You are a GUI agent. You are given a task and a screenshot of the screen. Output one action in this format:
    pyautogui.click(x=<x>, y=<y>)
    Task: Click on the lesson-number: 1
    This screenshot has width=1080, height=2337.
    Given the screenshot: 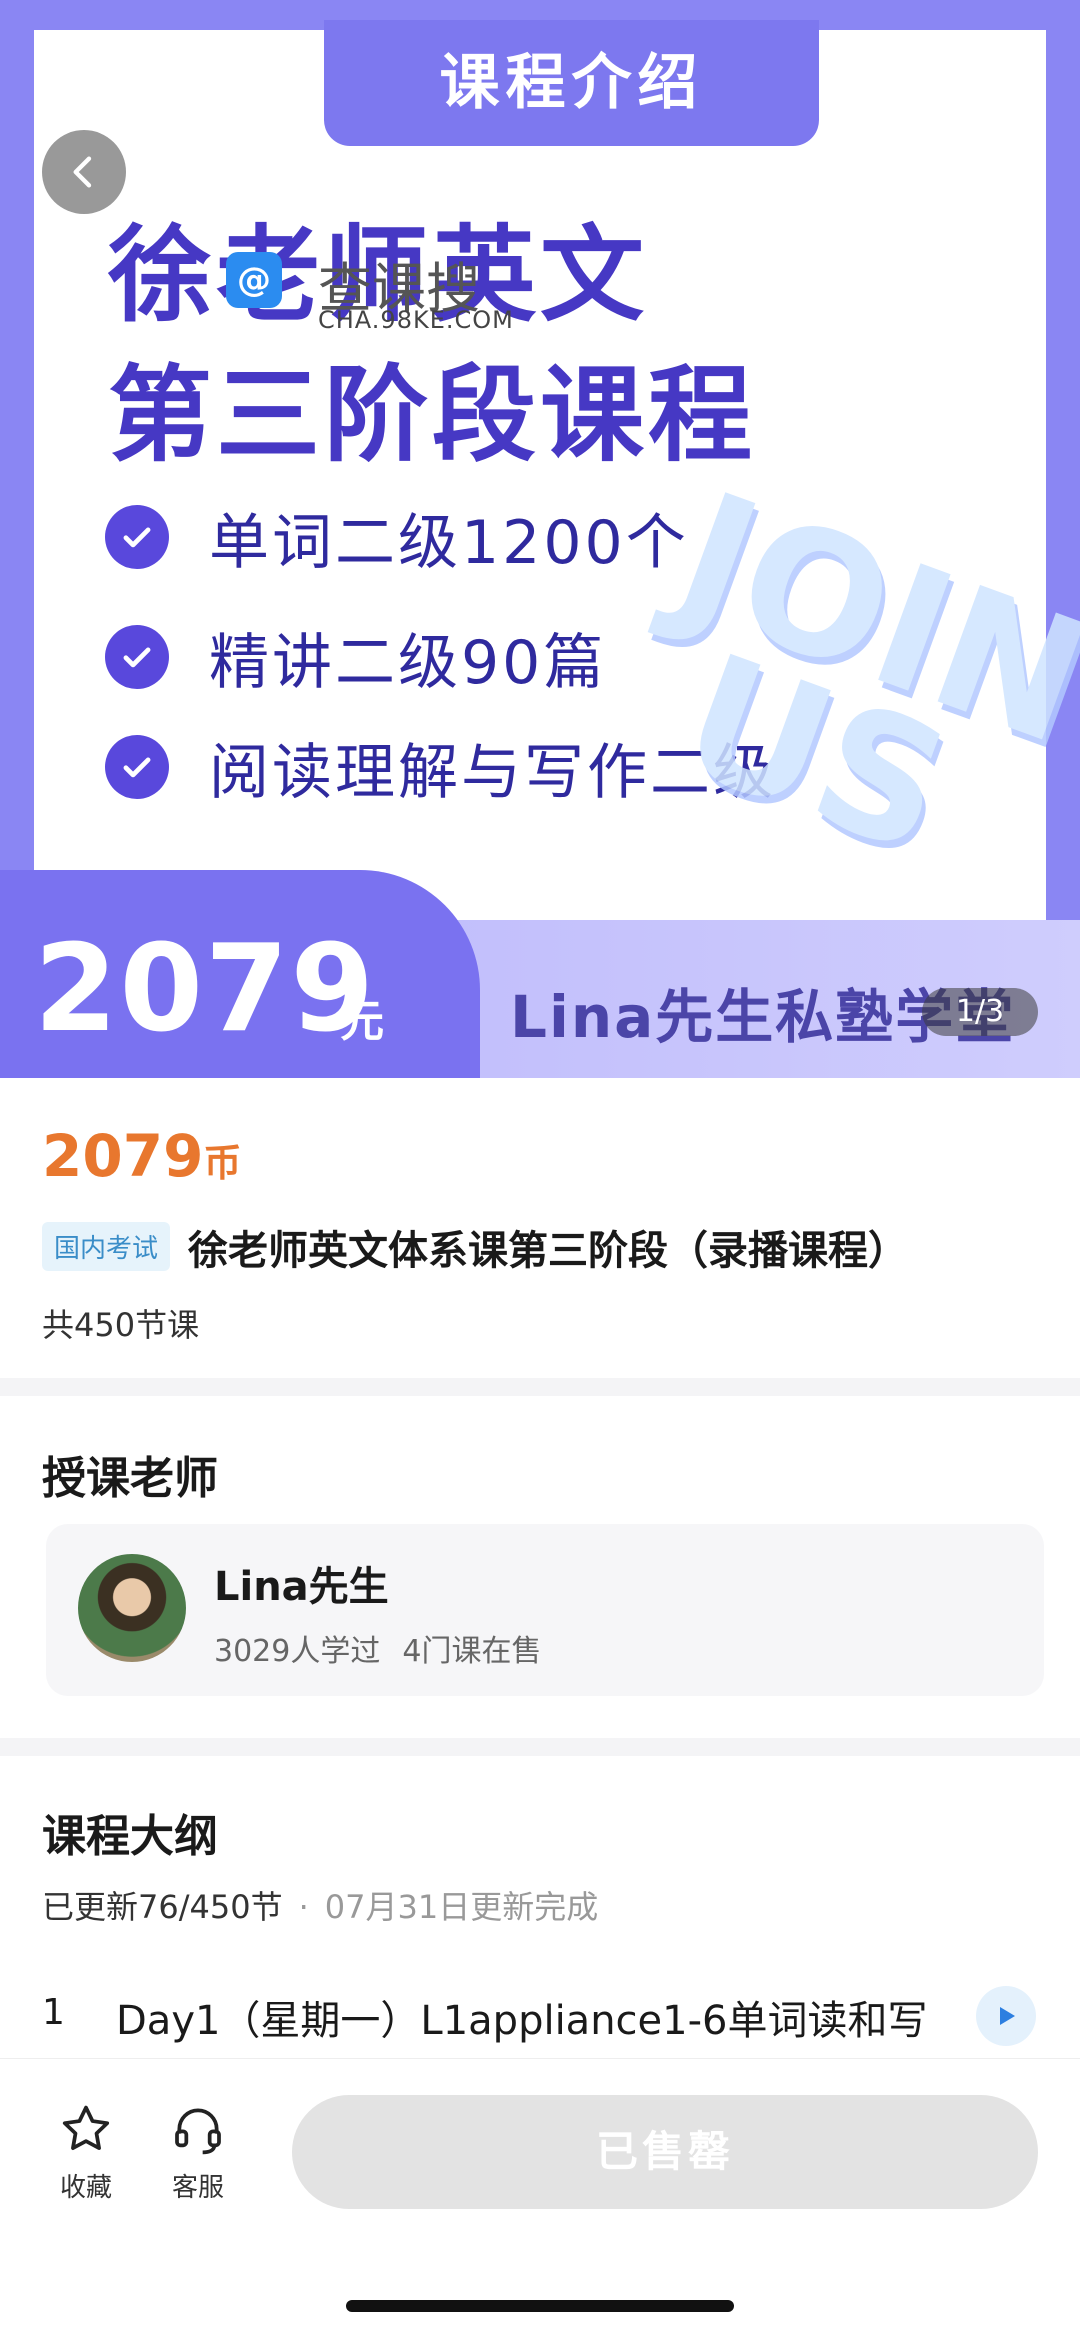 What is the action you would take?
    pyautogui.click(x=53, y=2012)
    